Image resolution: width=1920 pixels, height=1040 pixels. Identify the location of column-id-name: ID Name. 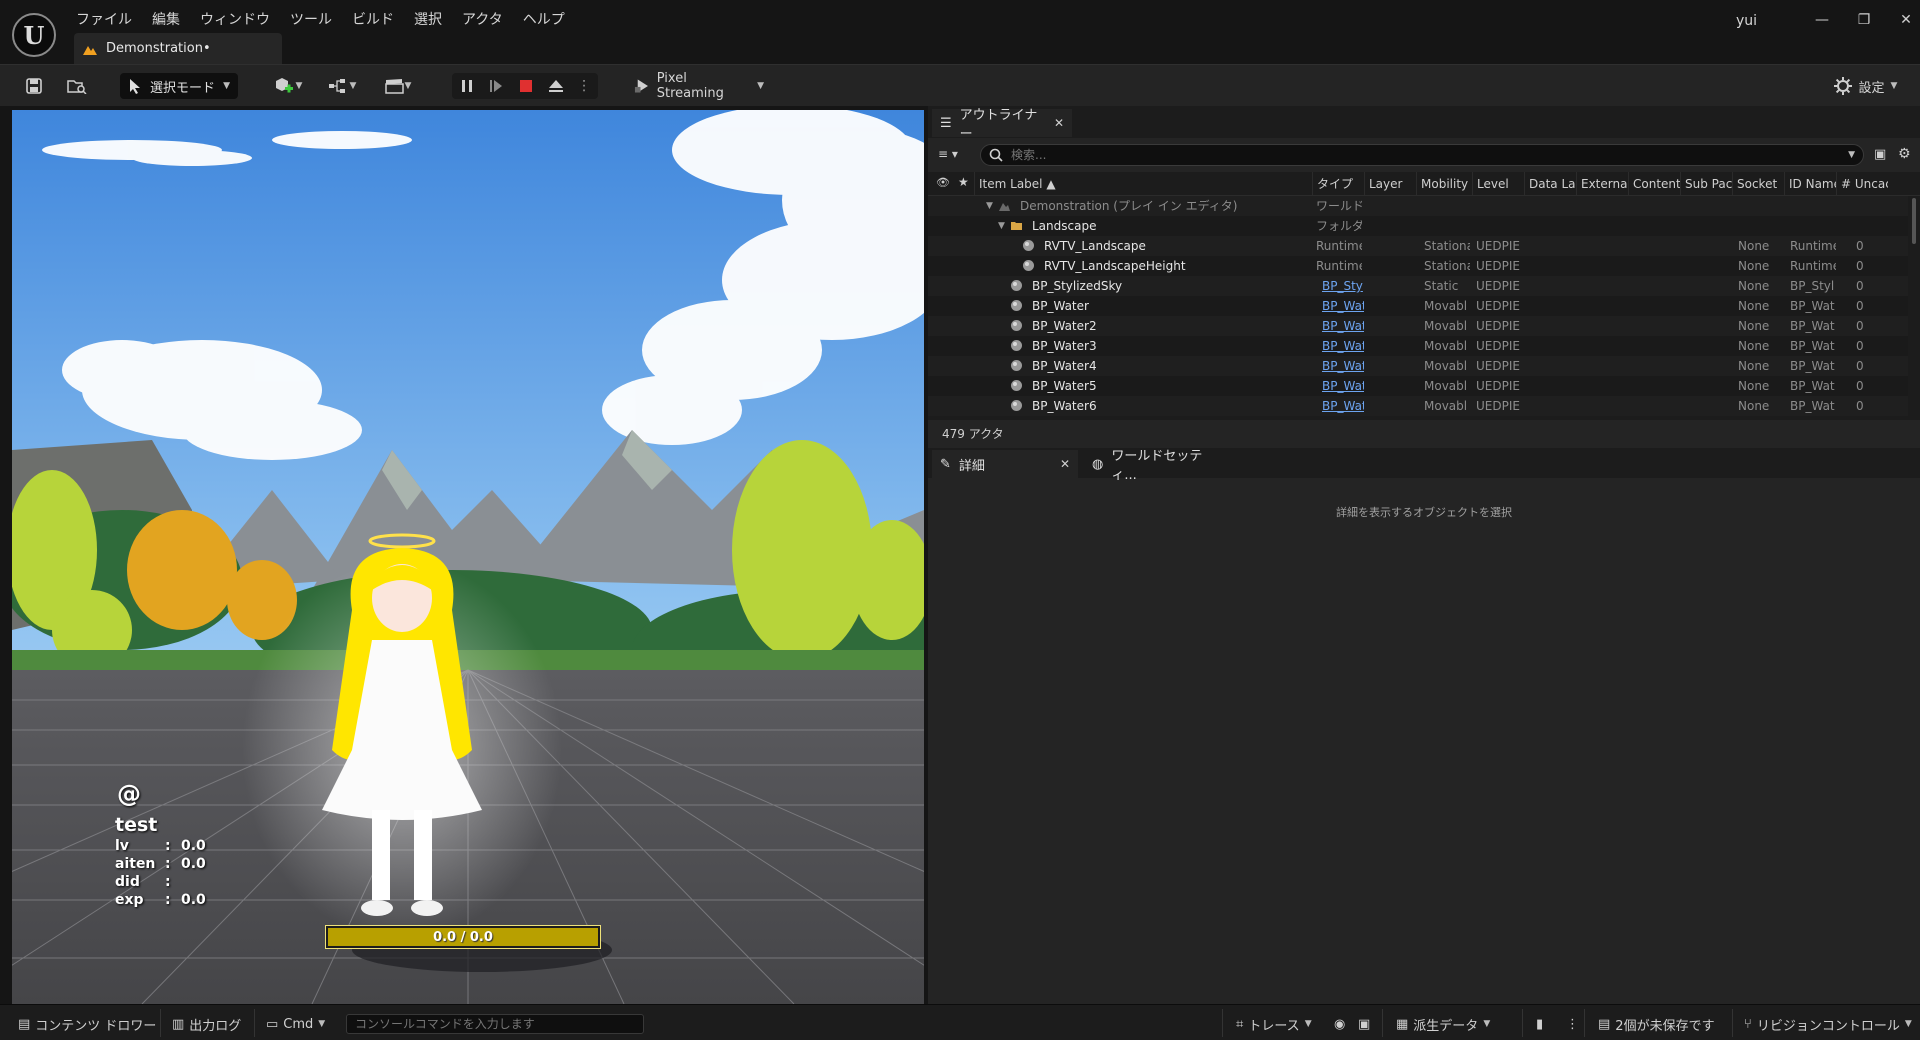
(1810, 184).